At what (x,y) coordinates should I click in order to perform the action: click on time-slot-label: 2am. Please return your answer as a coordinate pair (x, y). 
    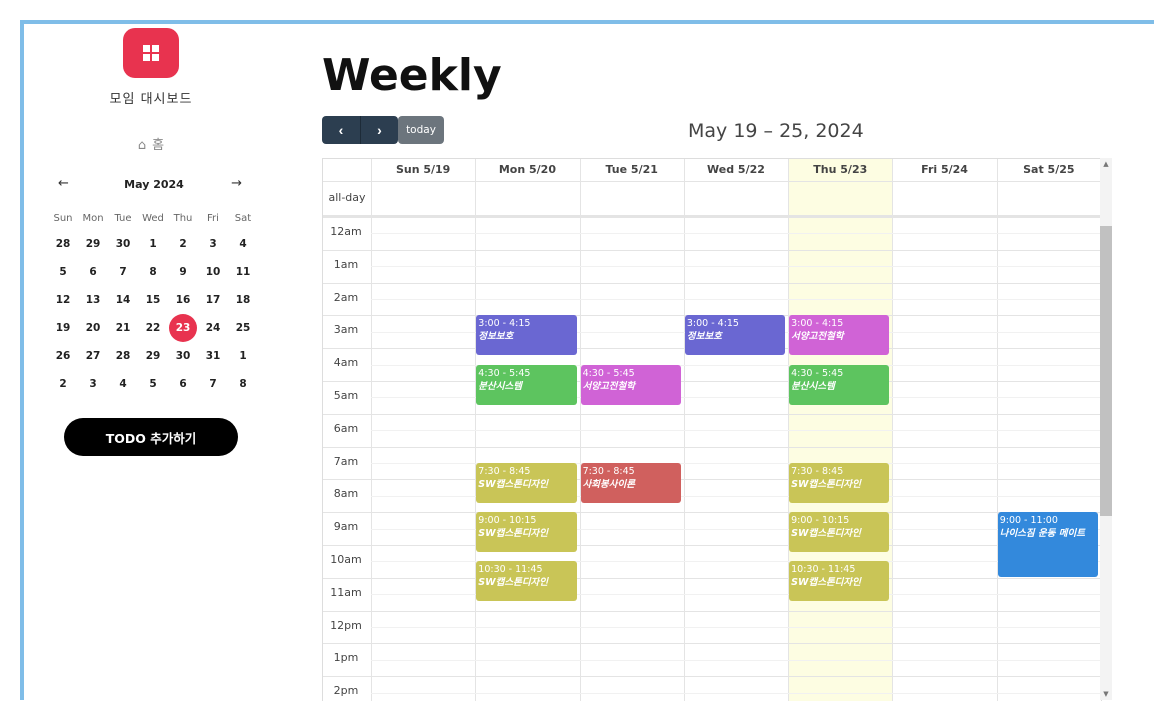
    Looking at the image, I should click on (346, 297).